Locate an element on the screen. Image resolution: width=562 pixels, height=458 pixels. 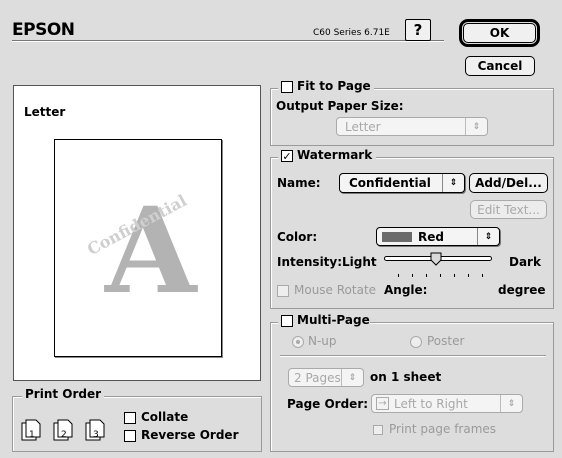
pages-suffix-label: on 1 sheet is located at coordinates (406, 377).